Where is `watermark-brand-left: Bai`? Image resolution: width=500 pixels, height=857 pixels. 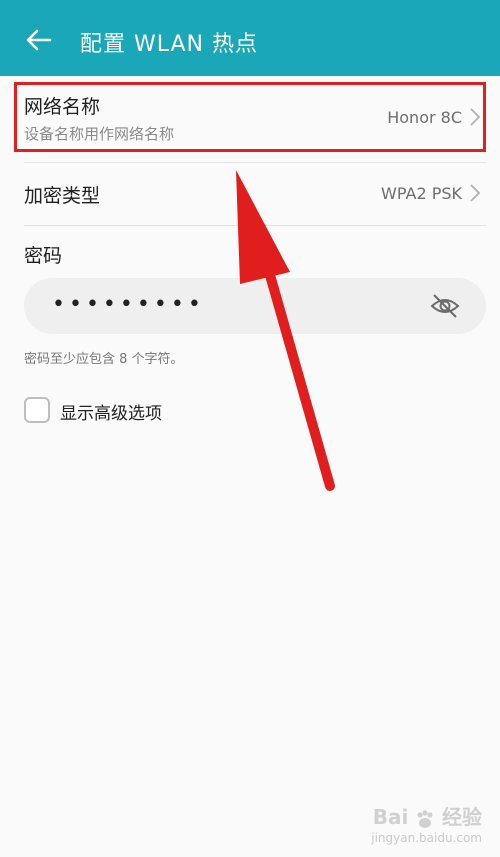 watermark-brand-left: Bai is located at coordinates (390, 816).